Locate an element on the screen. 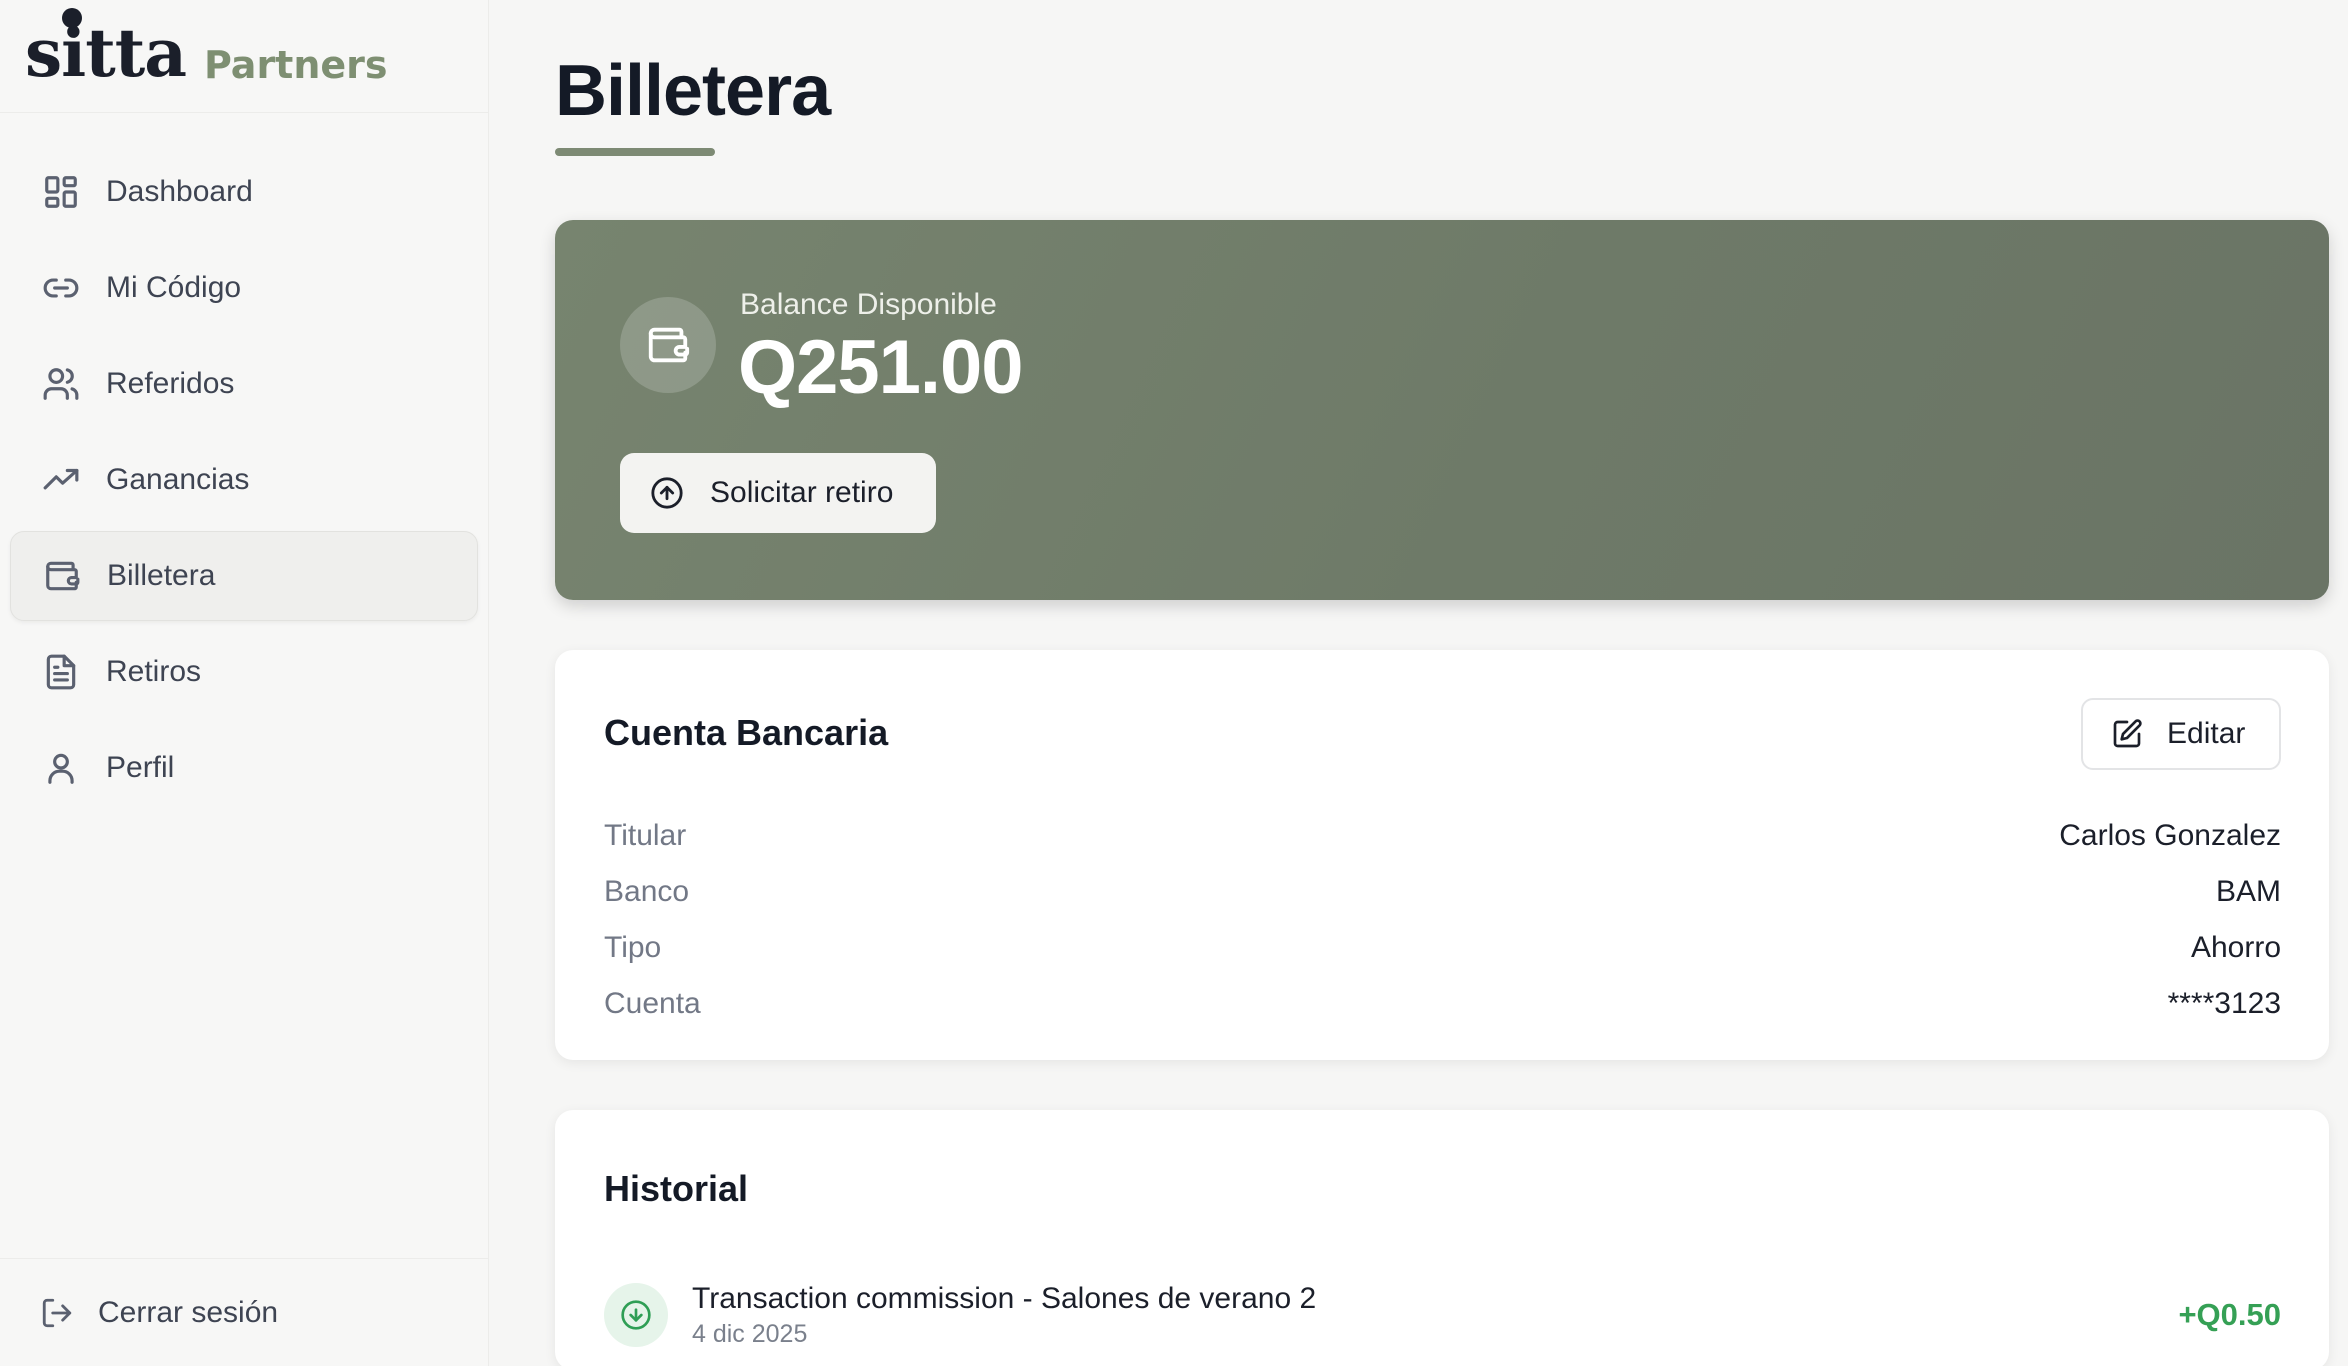 Image resolution: width=2348 pixels, height=1366 pixels. sidebar-item-label: Mi Código is located at coordinates (174, 287).